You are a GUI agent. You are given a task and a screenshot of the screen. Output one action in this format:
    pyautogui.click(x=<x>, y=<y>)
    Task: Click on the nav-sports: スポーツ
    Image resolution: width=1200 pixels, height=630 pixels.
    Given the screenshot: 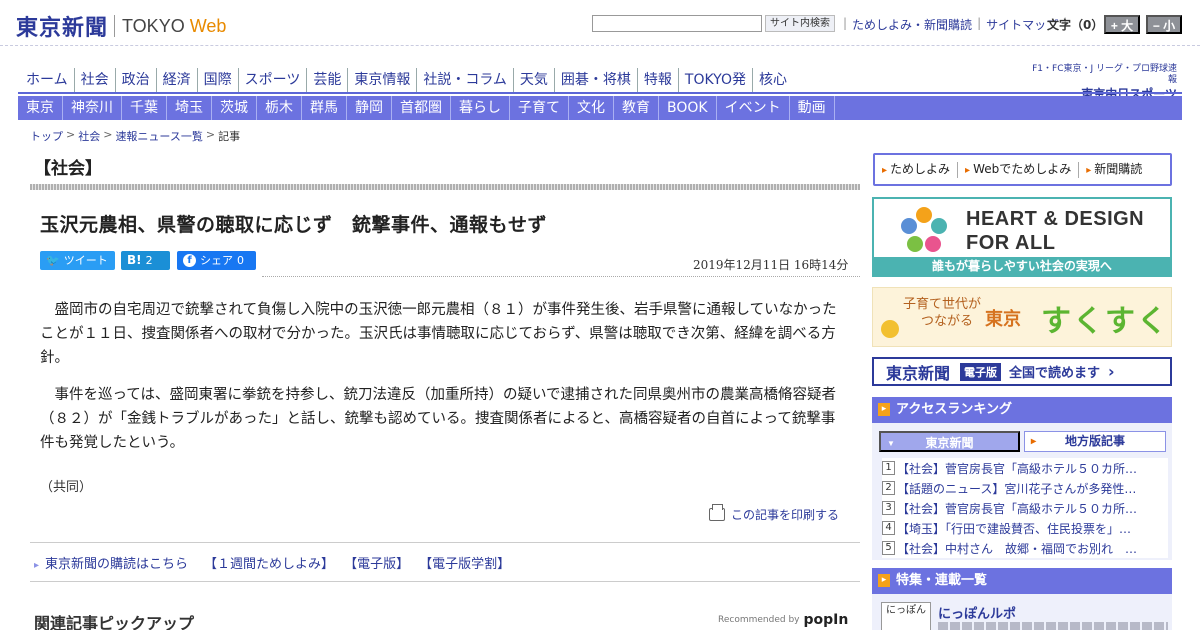 What is the action you would take?
    pyautogui.click(x=273, y=80)
    